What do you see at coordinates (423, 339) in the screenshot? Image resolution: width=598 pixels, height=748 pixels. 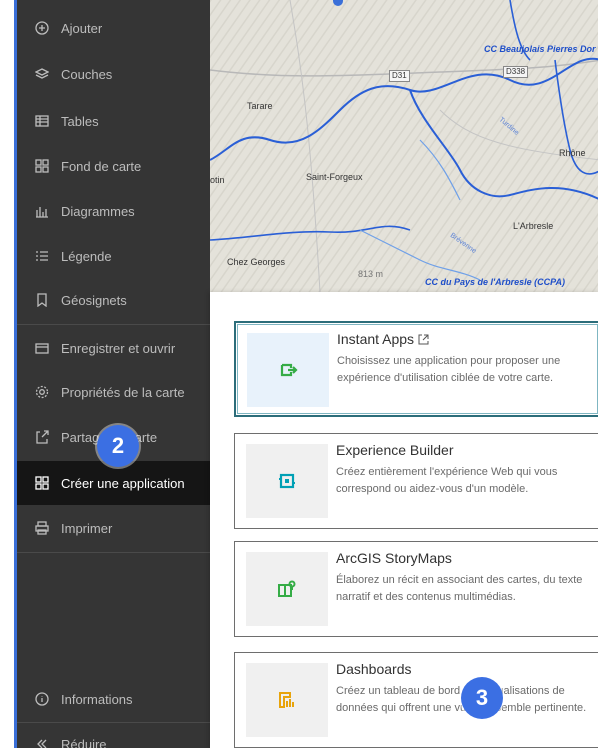 I see `external-link-icon` at bounding box center [423, 339].